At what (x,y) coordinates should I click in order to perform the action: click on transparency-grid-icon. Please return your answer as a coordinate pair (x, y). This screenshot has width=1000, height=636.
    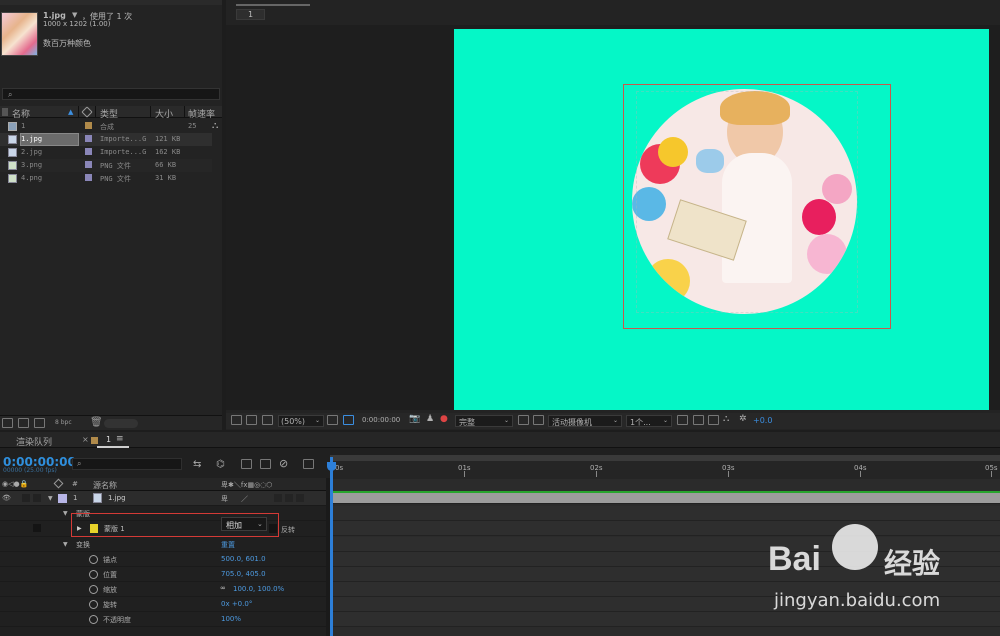
    Looking at the image, I should click on (348, 420).